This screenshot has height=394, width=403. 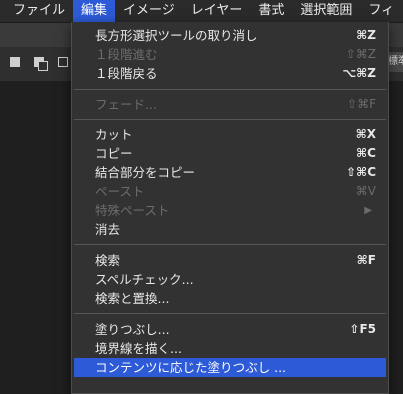 I want to click on menu-filter: フィ, so click(x=381, y=11).